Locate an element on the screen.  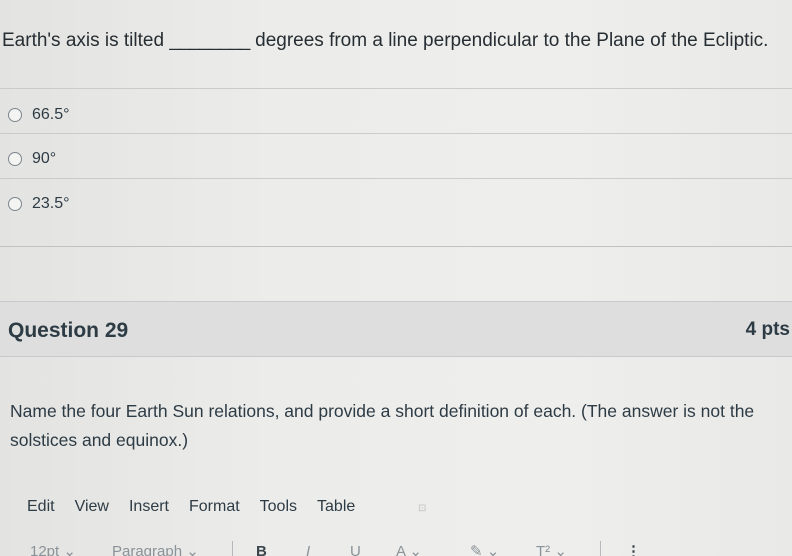
menu-format: Format is located at coordinates (214, 507).